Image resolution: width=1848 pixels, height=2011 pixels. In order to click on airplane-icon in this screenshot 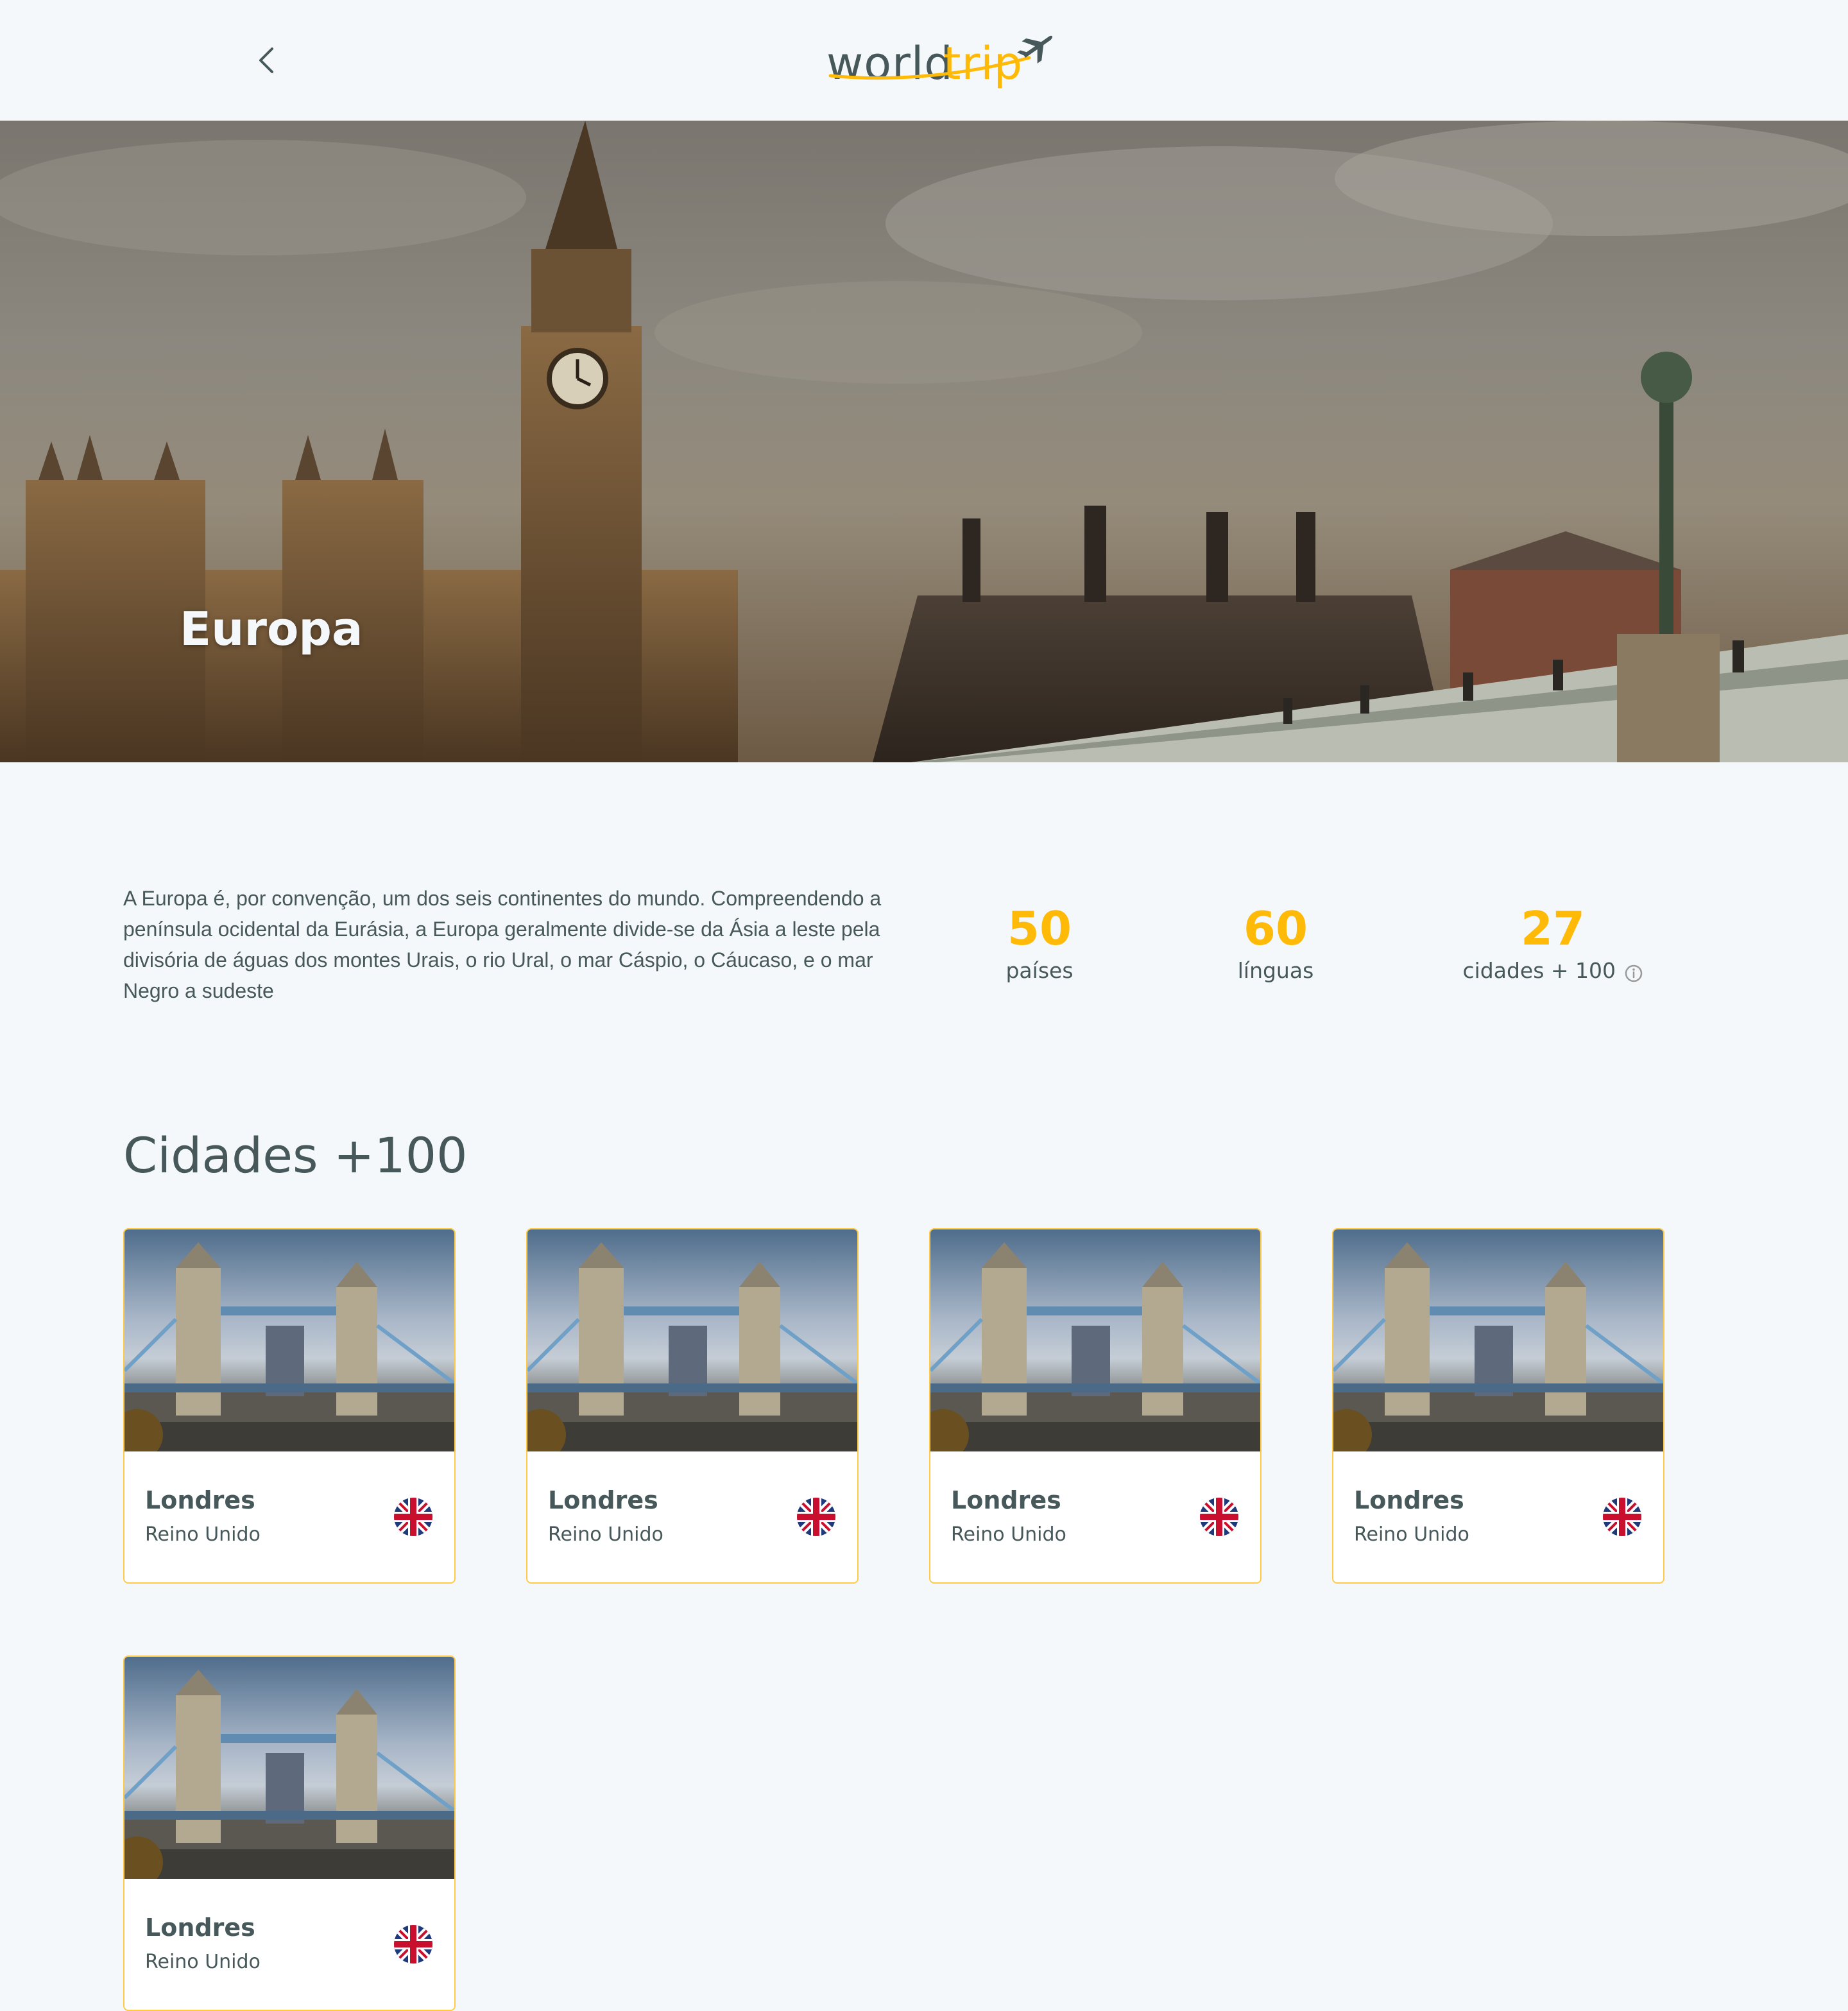, I will do `click(941, 57)`.